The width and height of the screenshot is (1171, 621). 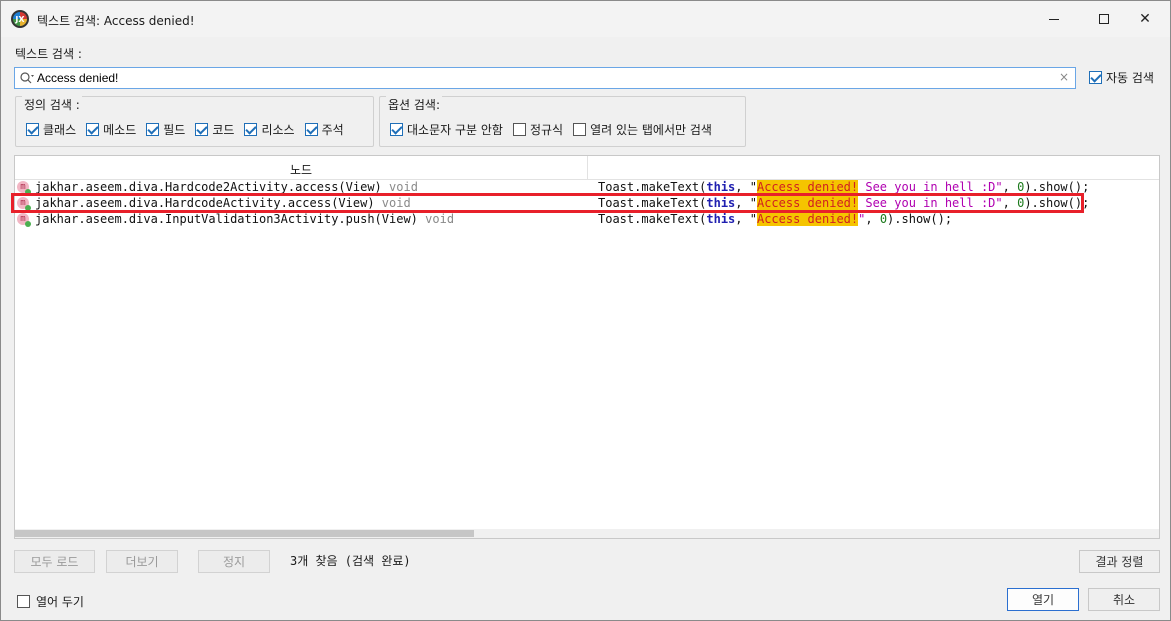 I want to click on title-bar: JX 텍스트 검색: Access denied! ✕, so click(x=585, y=19).